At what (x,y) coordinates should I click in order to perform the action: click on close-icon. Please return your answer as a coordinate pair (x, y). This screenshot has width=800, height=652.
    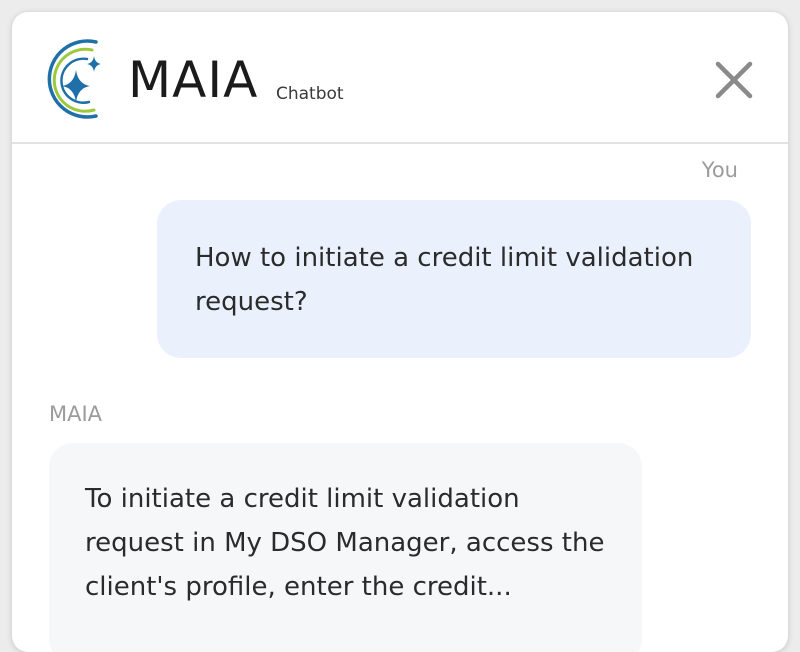
    Looking at the image, I should click on (734, 80).